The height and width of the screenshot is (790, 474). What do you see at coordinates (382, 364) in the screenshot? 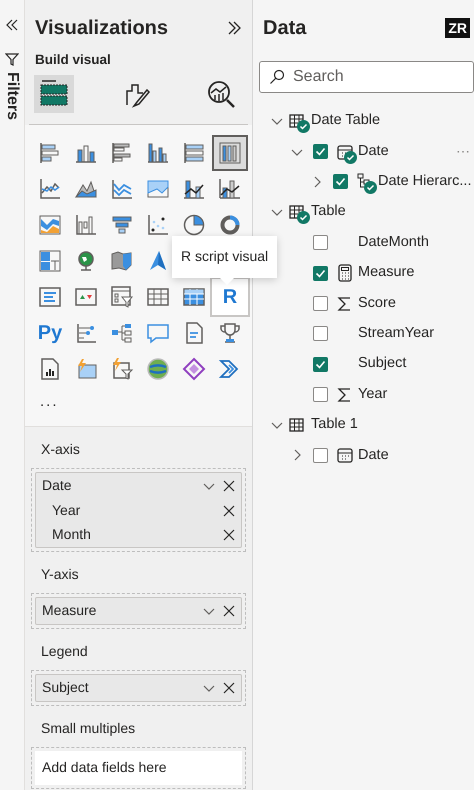
I see `tree-label: Subject` at bounding box center [382, 364].